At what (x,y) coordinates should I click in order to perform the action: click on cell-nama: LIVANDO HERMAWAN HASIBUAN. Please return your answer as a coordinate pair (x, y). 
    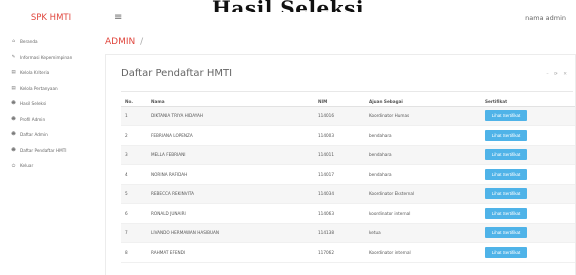
    Looking at the image, I should click on (230, 233).